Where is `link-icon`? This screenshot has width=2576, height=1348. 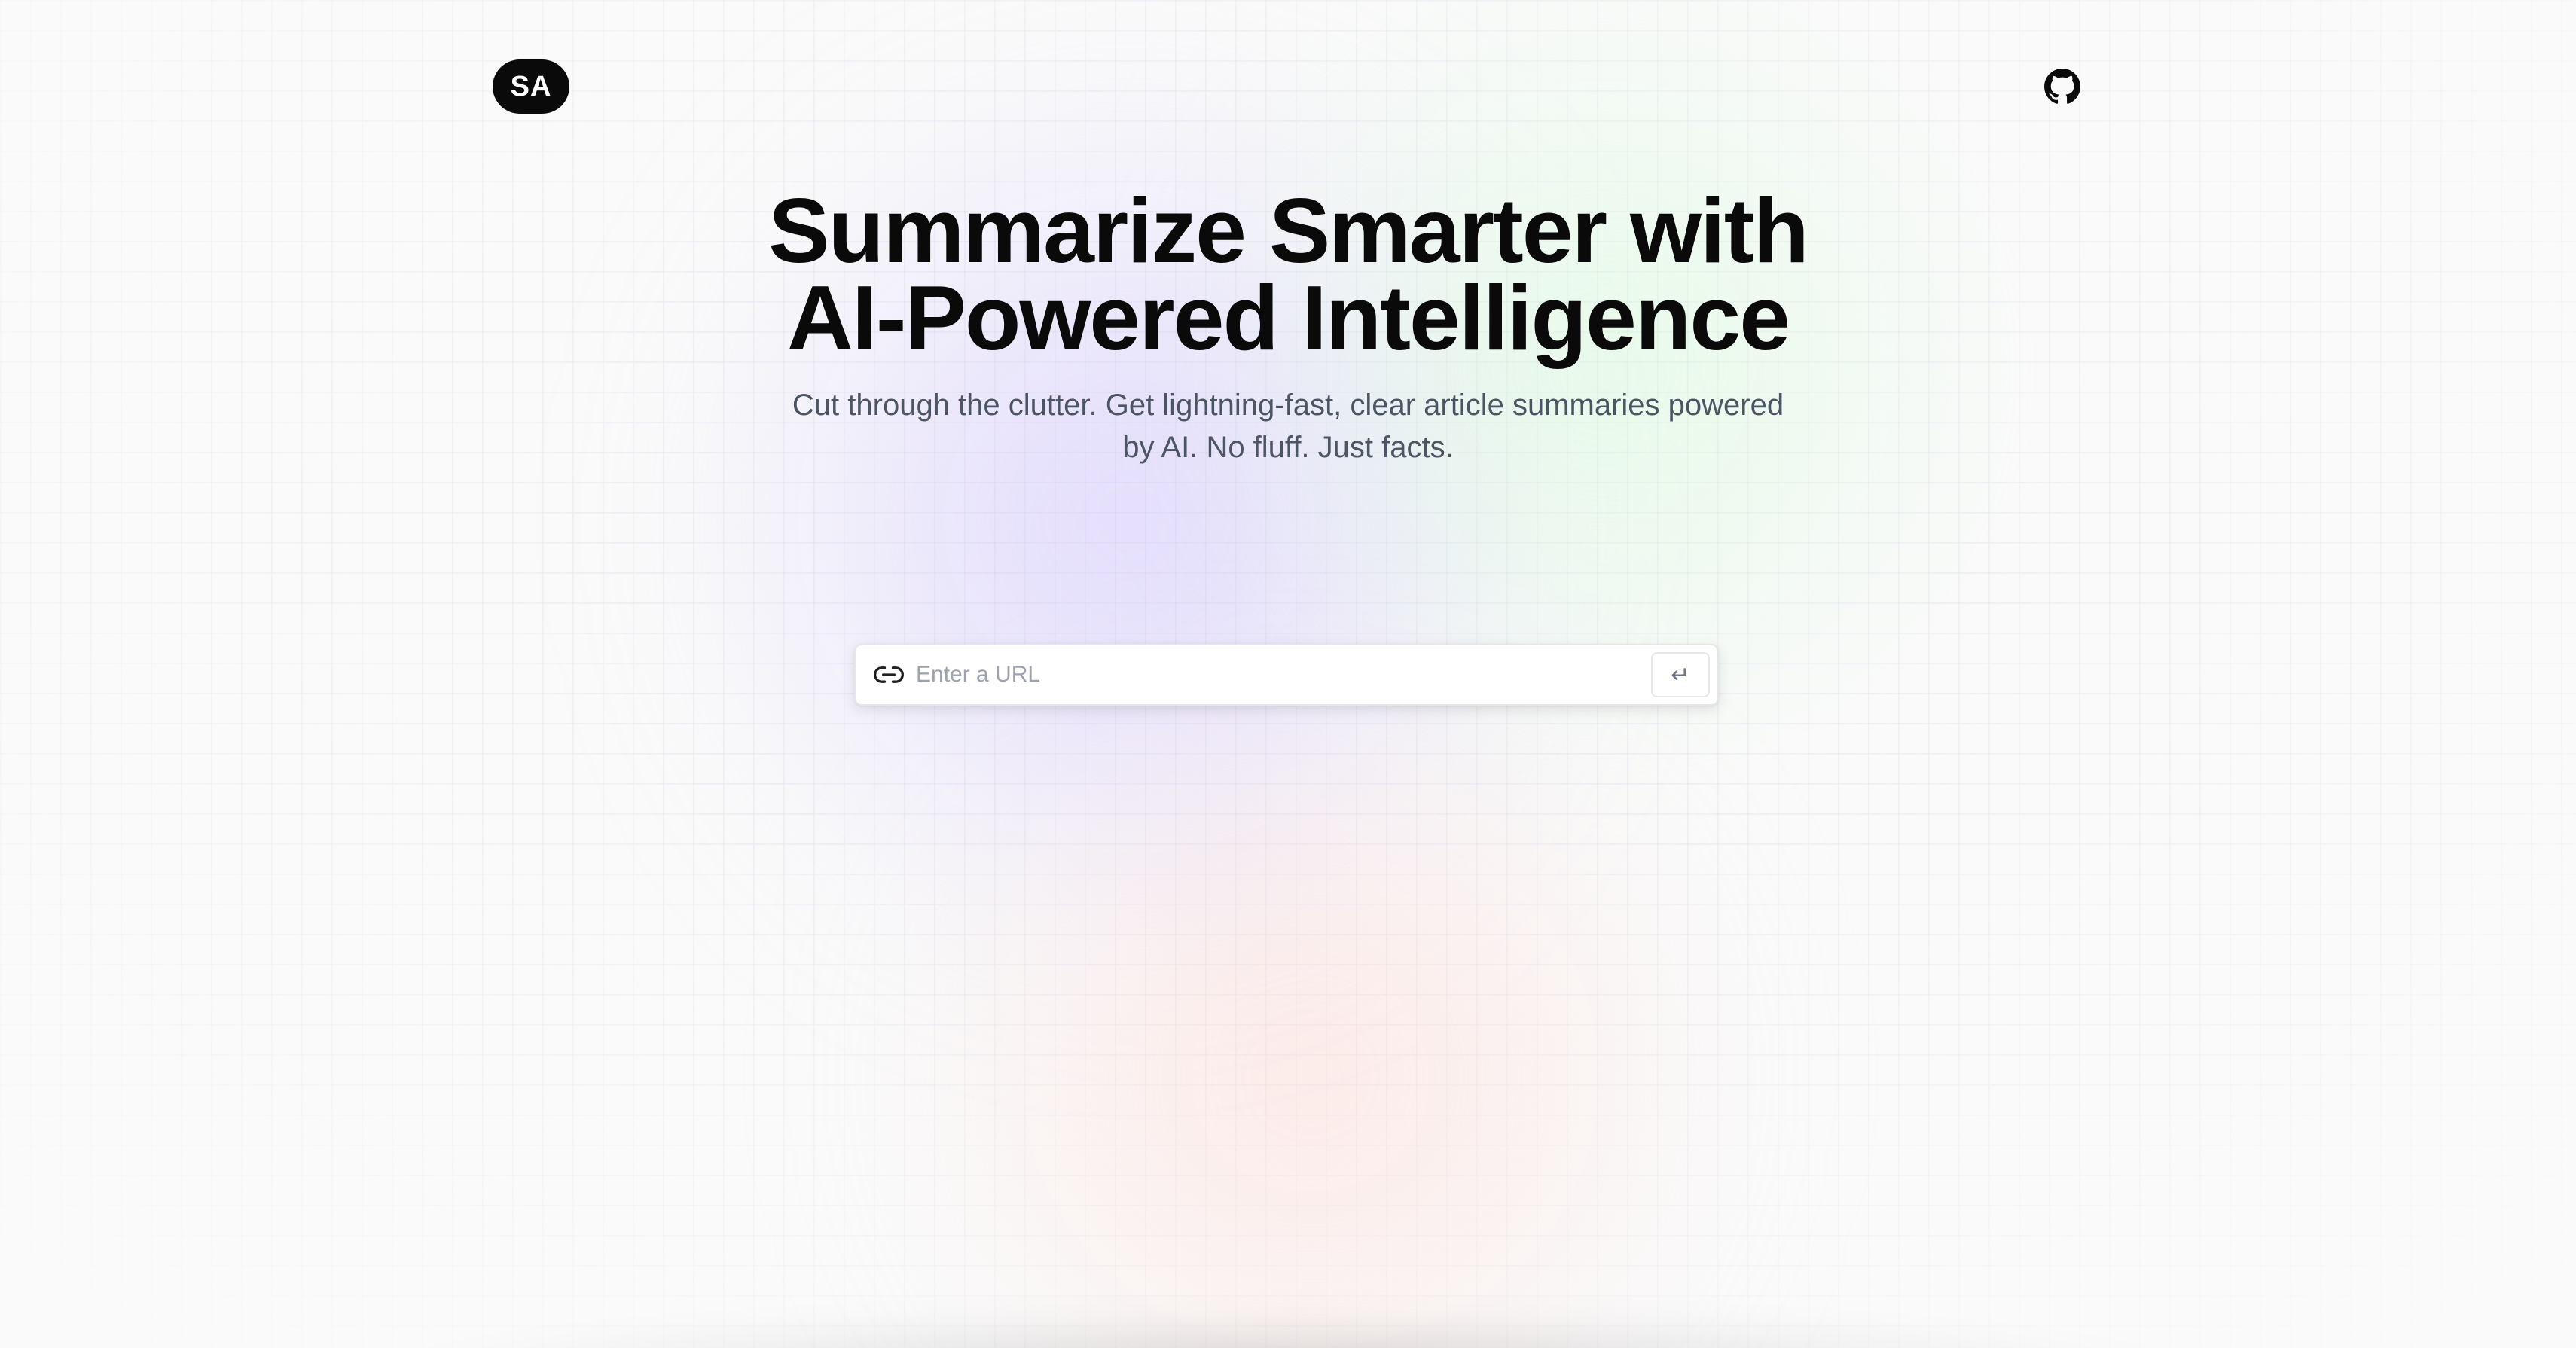
link-icon is located at coordinates (889, 674).